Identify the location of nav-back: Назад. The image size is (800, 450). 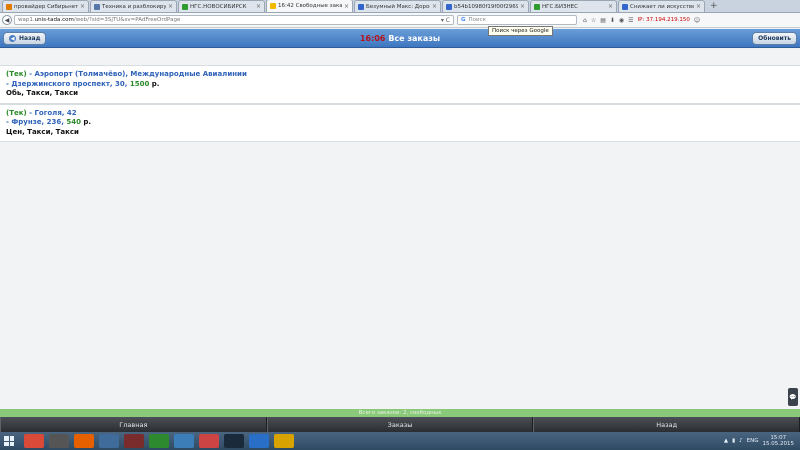
(666, 424).